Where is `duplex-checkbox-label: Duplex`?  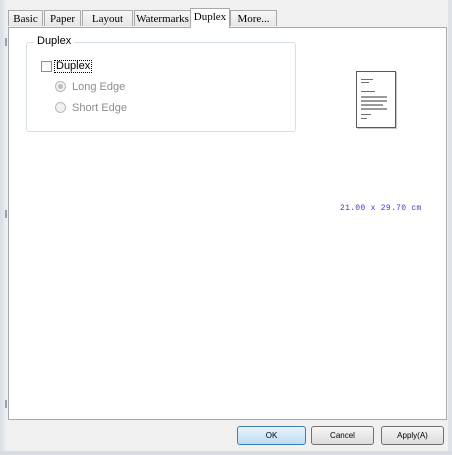 duplex-checkbox-label: Duplex is located at coordinates (73, 66).